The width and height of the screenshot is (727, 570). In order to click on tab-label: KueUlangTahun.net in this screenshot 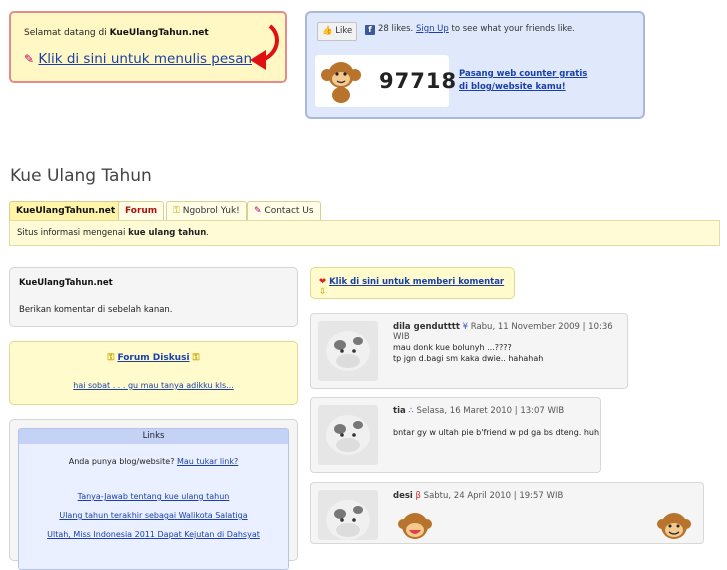, I will do `click(66, 211)`.